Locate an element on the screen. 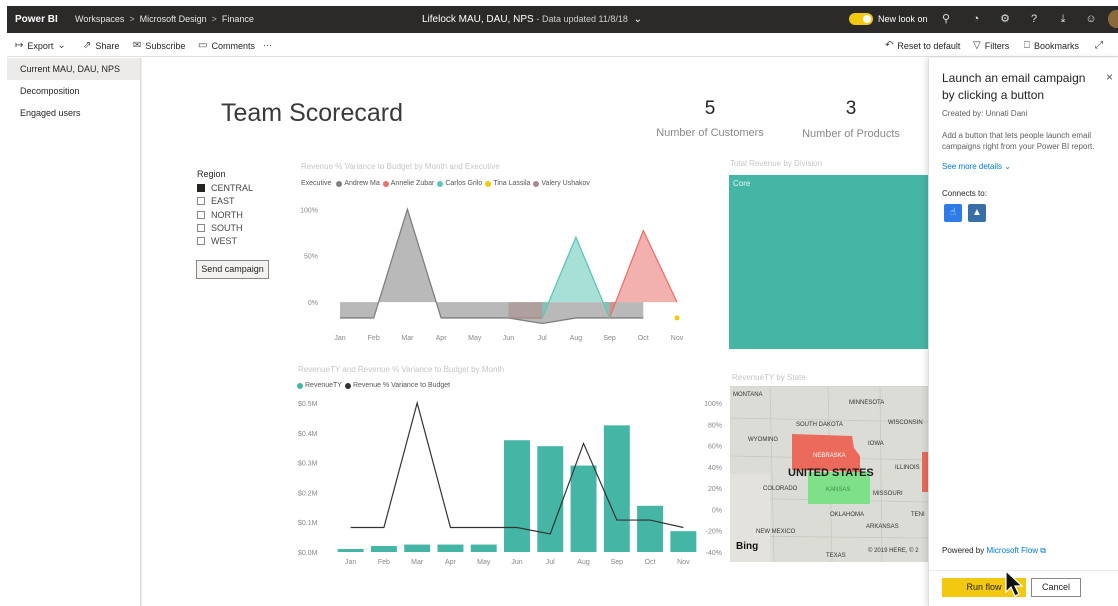 The height and width of the screenshot is (606, 1118). checkbox-checked is located at coordinates (201, 188).